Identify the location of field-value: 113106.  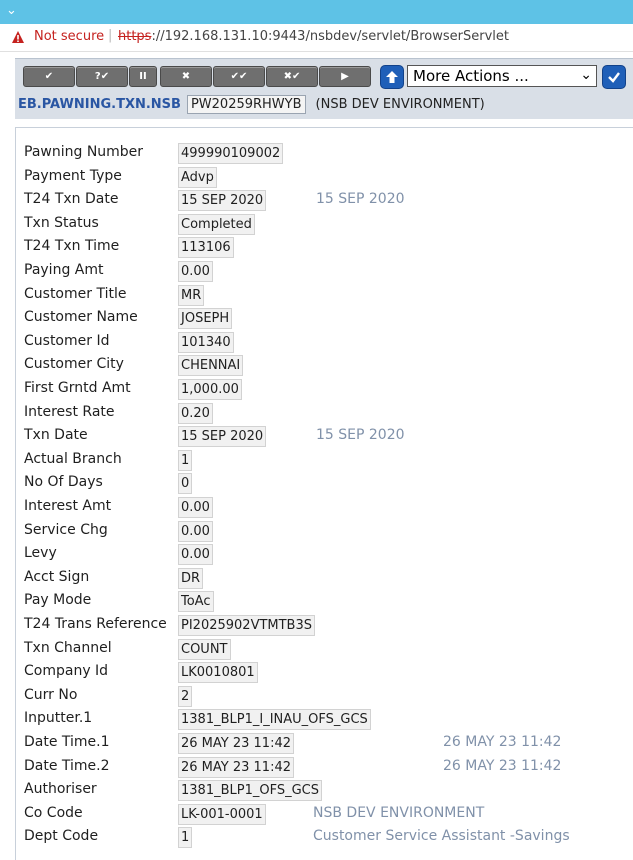
(206, 247).